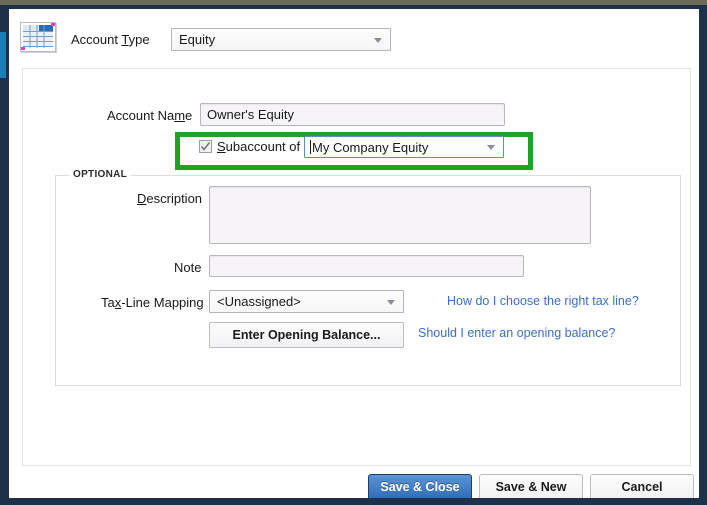 This screenshot has width=707, height=505. Describe the element at coordinates (205, 146) in the screenshot. I see `subaccount-checkbox` at that location.